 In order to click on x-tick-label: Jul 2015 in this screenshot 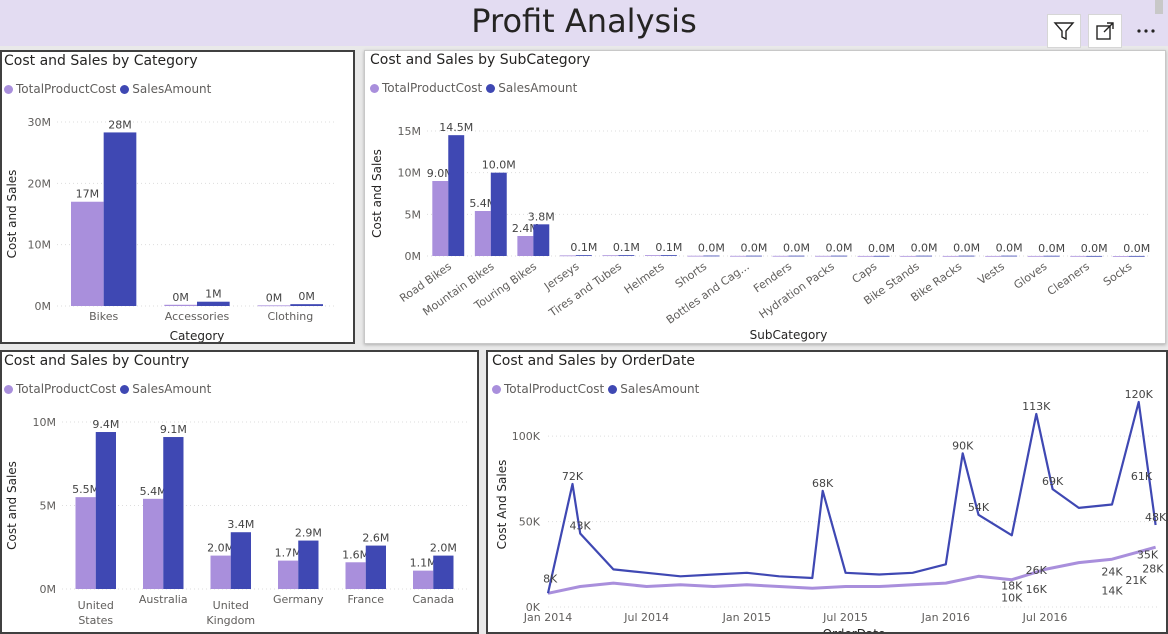, I will do `click(845, 617)`.